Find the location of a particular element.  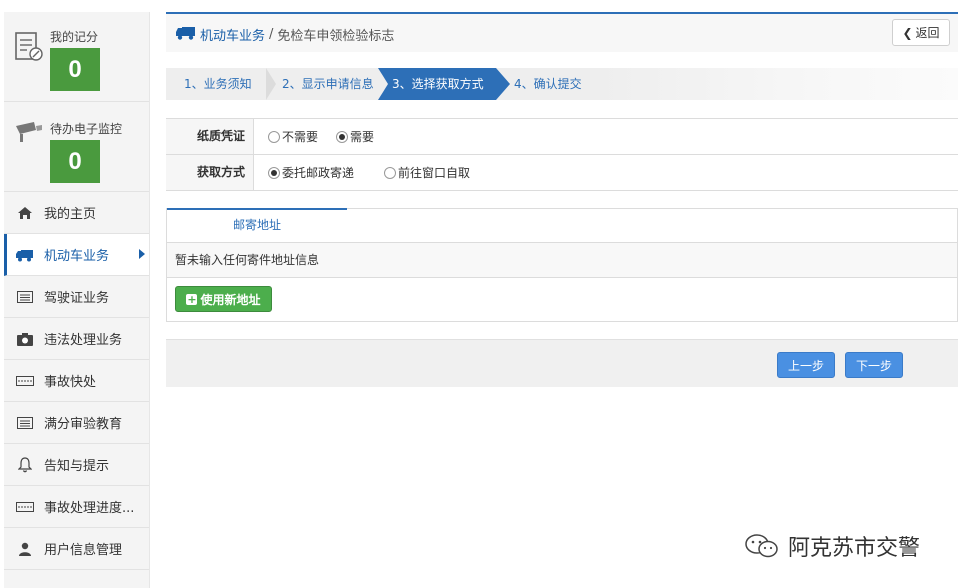

use-new-address-label: 使用新地址 is located at coordinates (230, 299).